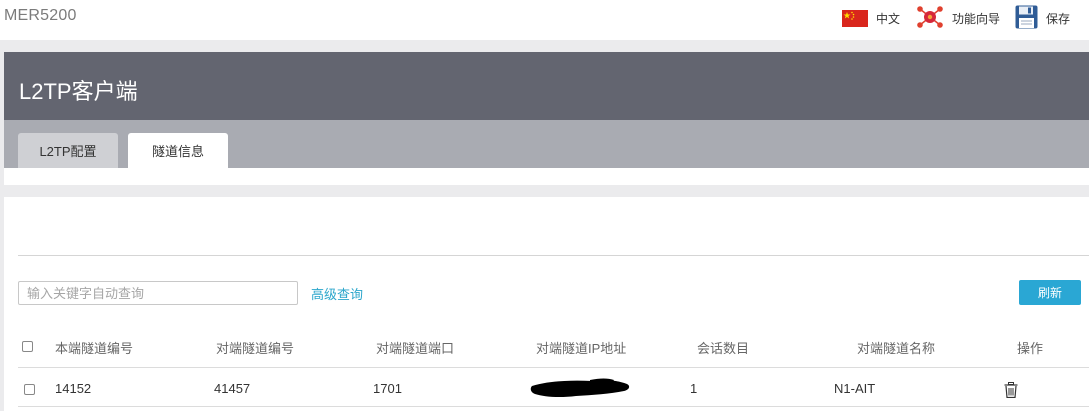 This screenshot has width=1089, height=411. I want to click on network-wizard-icon, so click(930, 18).